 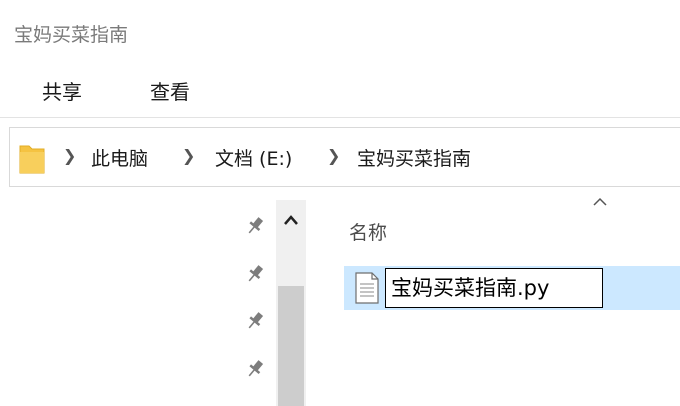 What do you see at coordinates (170, 90) in the screenshot?
I see `tab-view: 查看` at bounding box center [170, 90].